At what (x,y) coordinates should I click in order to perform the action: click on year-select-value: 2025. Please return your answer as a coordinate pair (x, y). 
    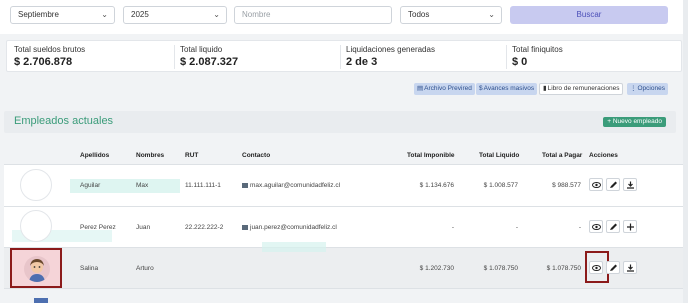
    Looking at the image, I should click on (140, 14).